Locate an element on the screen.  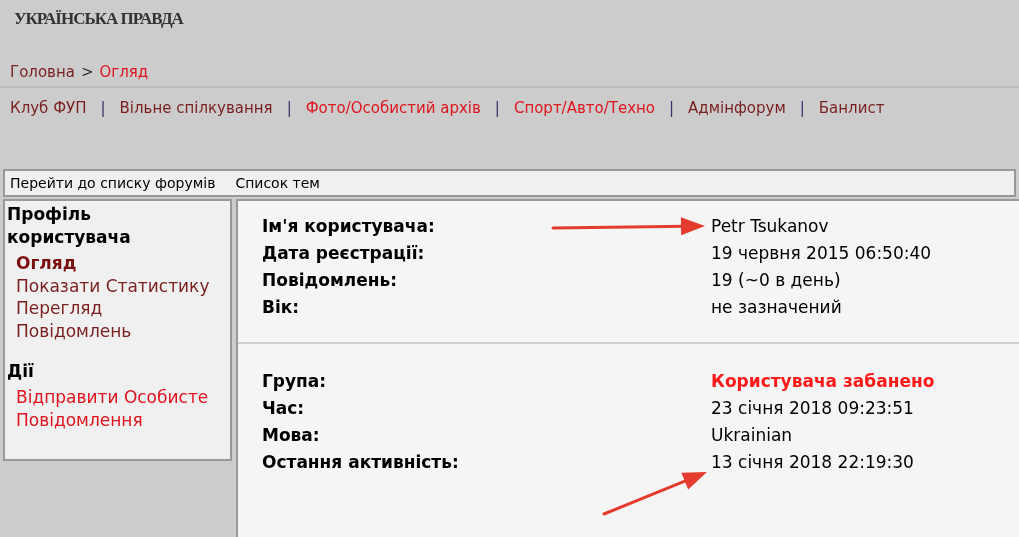
field-label: Група: is located at coordinates (294, 381).